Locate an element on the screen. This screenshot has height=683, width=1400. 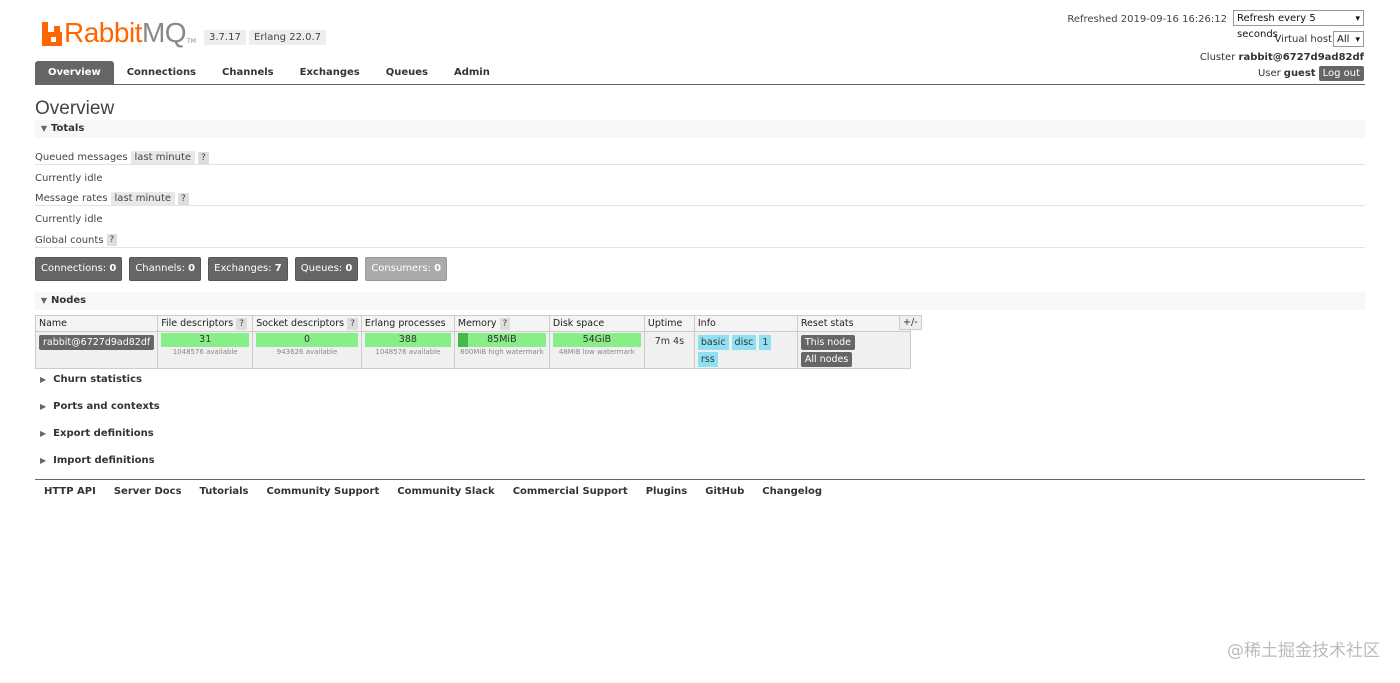
expanded-triangle-icon: ▼ is located at coordinates (44, 300).